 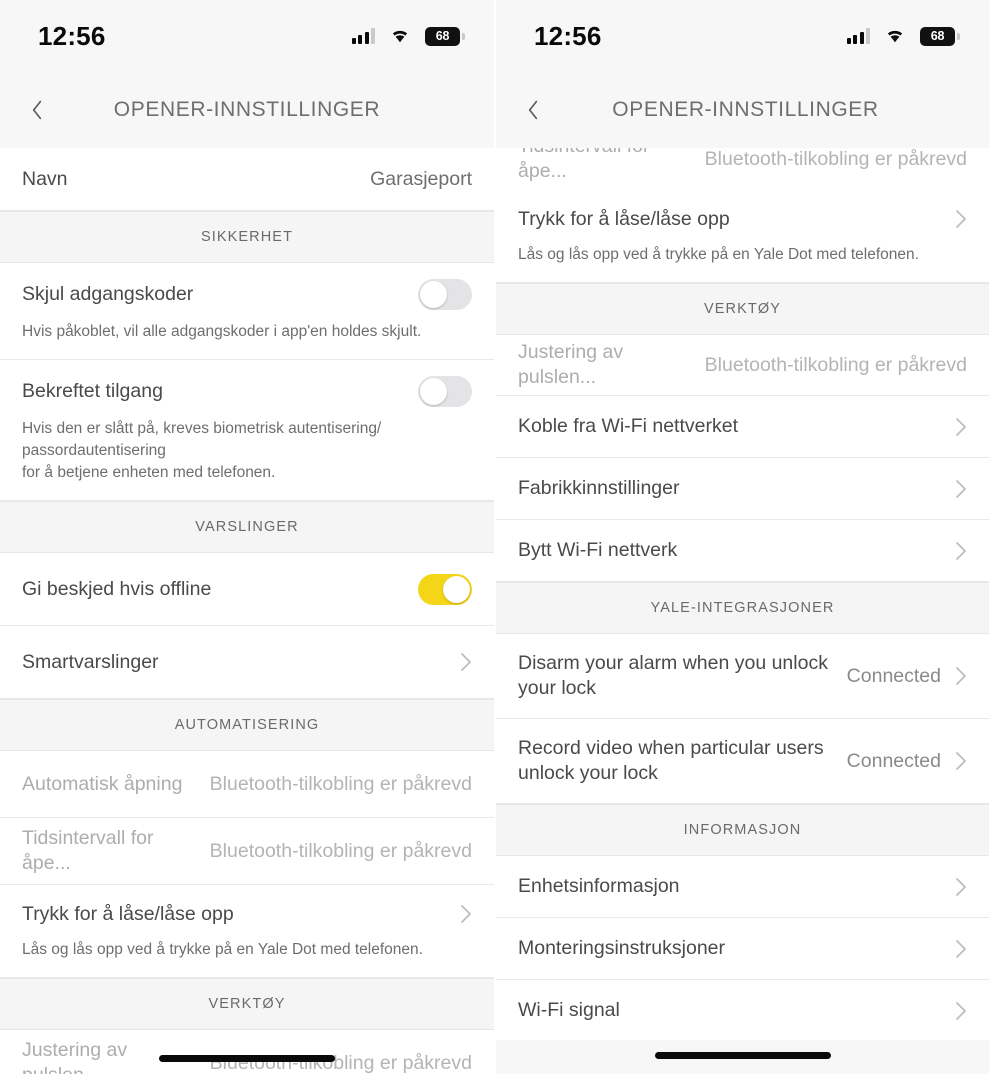 I want to click on section-header-tools: VERKTØY, so click(x=742, y=309).